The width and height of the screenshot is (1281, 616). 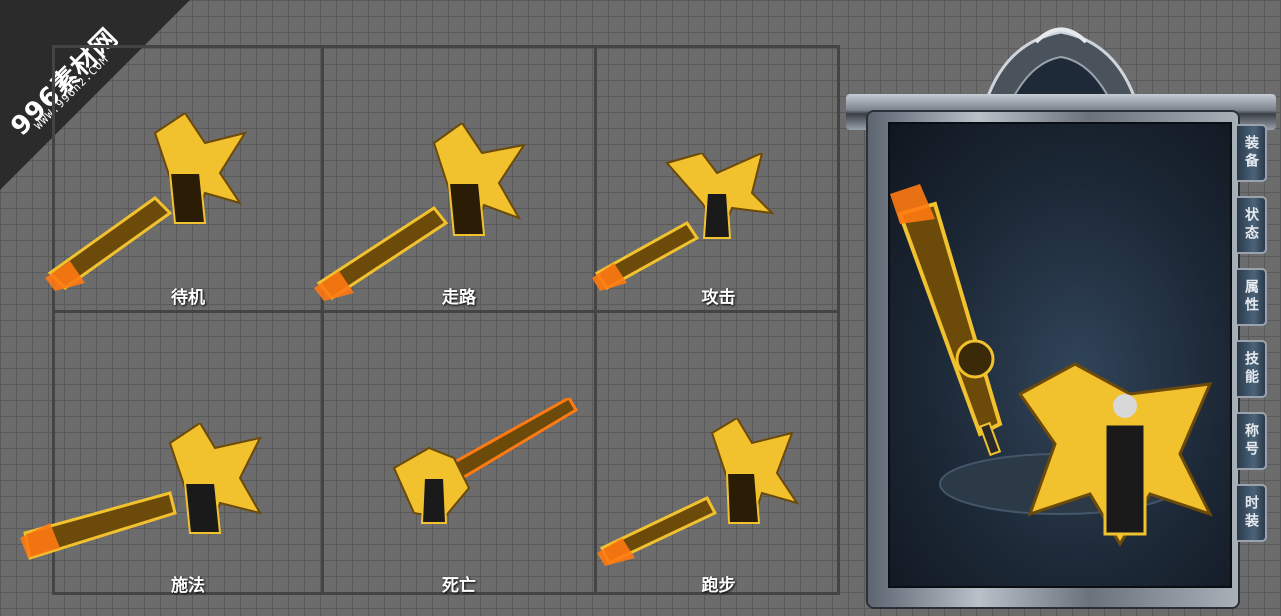 I want to click on animation-cell-cast: 施法, so click(x=170, y=454).